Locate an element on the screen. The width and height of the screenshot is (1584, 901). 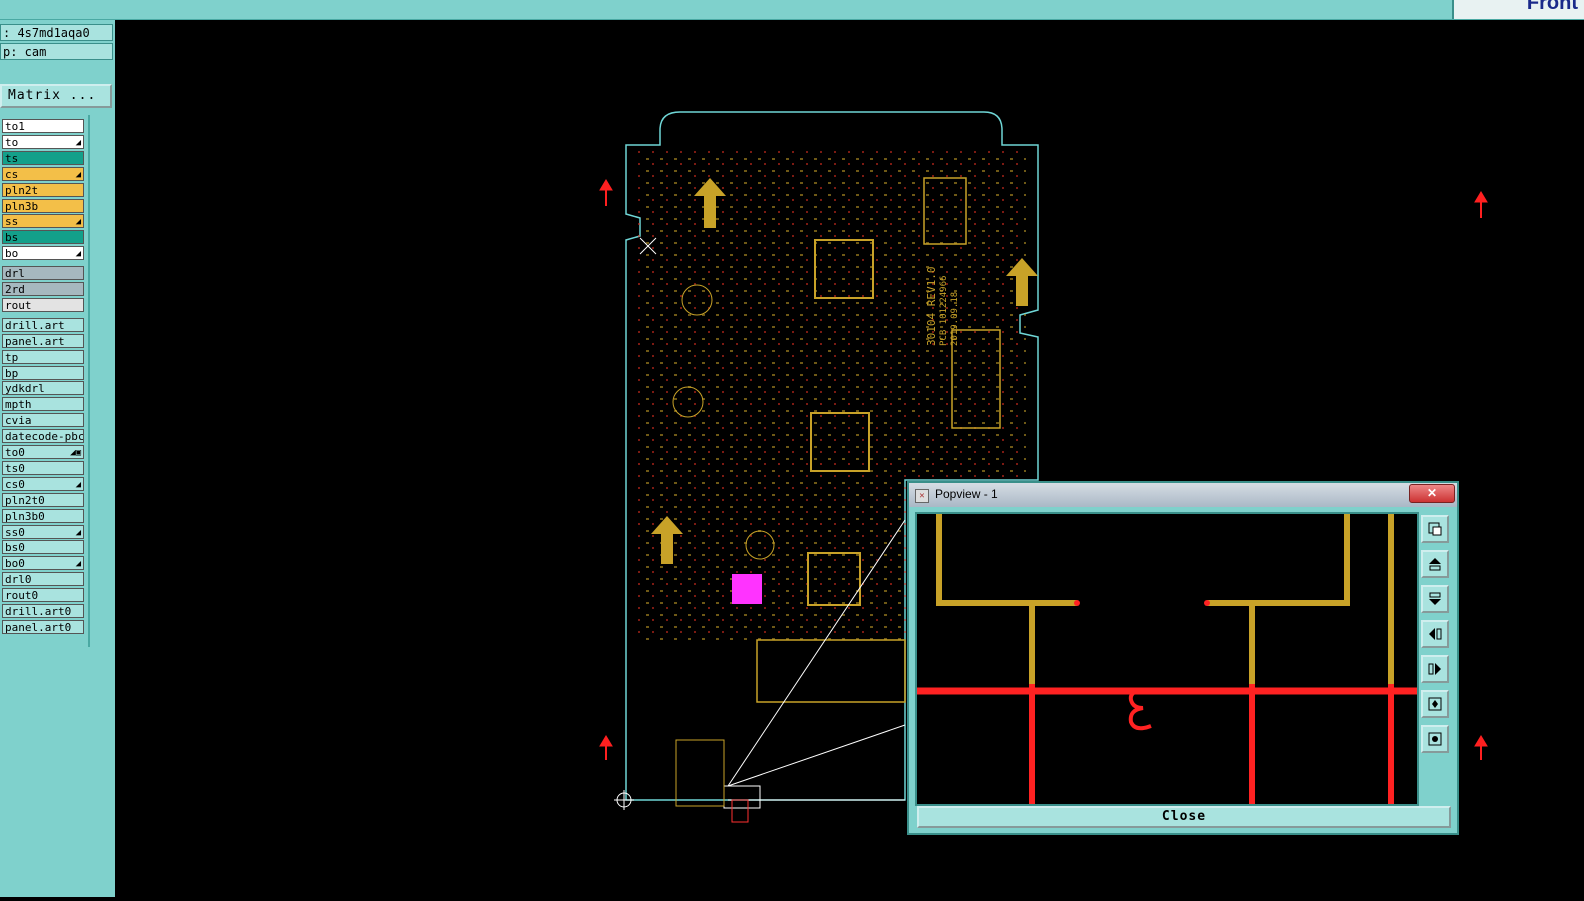
layer-name: to0 is located at coordinates (15, 452).